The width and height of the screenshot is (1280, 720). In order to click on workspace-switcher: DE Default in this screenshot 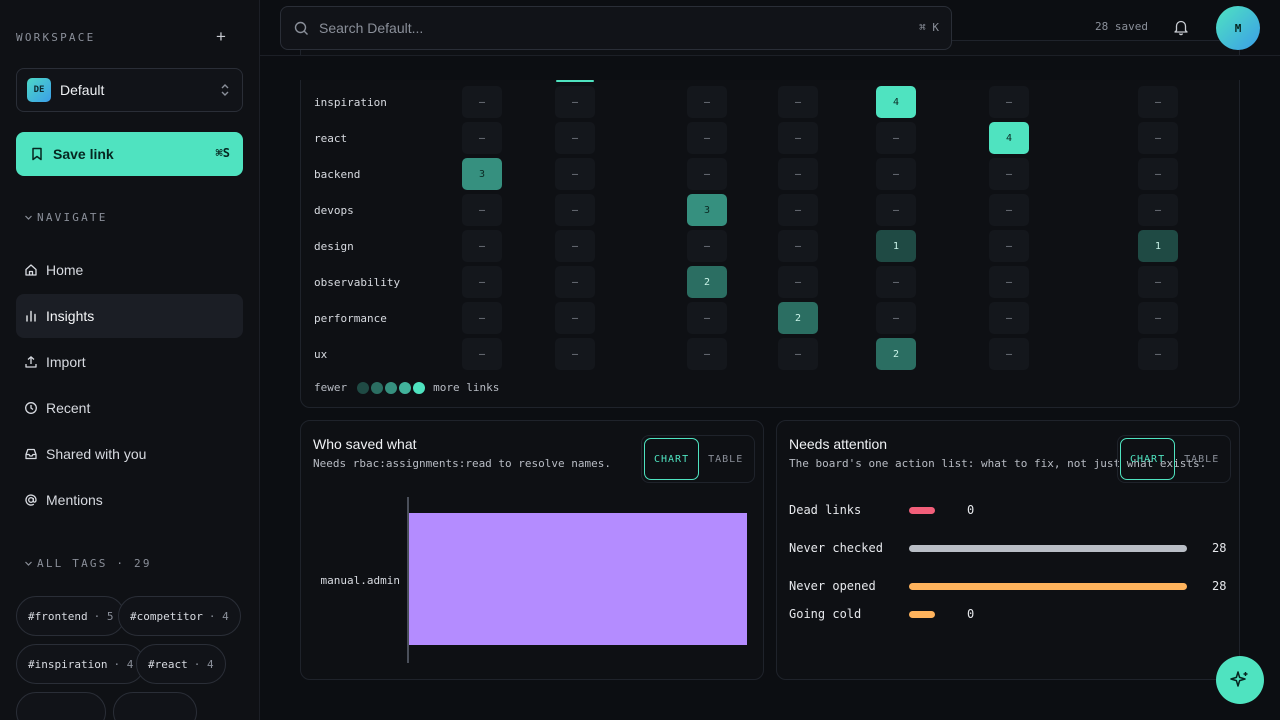, I will do `click(129, 90)`.